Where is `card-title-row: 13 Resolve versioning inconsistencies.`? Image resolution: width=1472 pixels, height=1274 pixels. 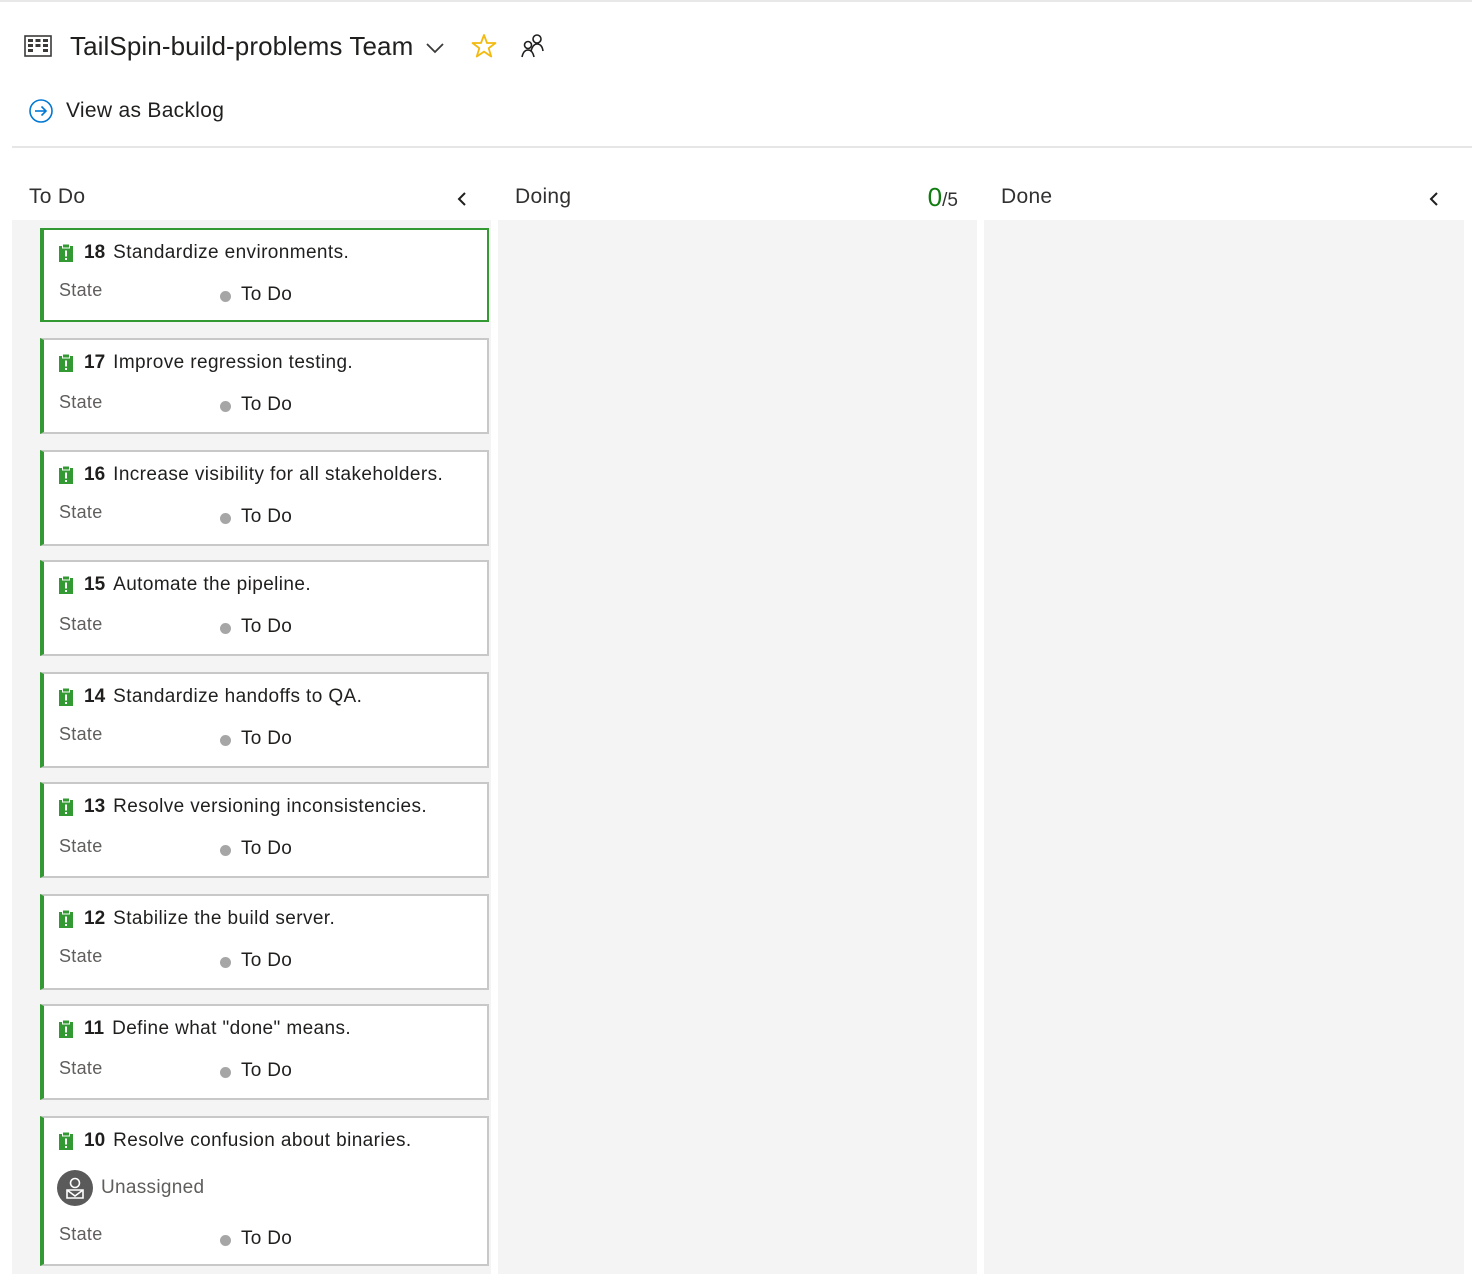
card-title-row: 13 Resolve versioning inconsistencies. is located at coordinates (242, 807).